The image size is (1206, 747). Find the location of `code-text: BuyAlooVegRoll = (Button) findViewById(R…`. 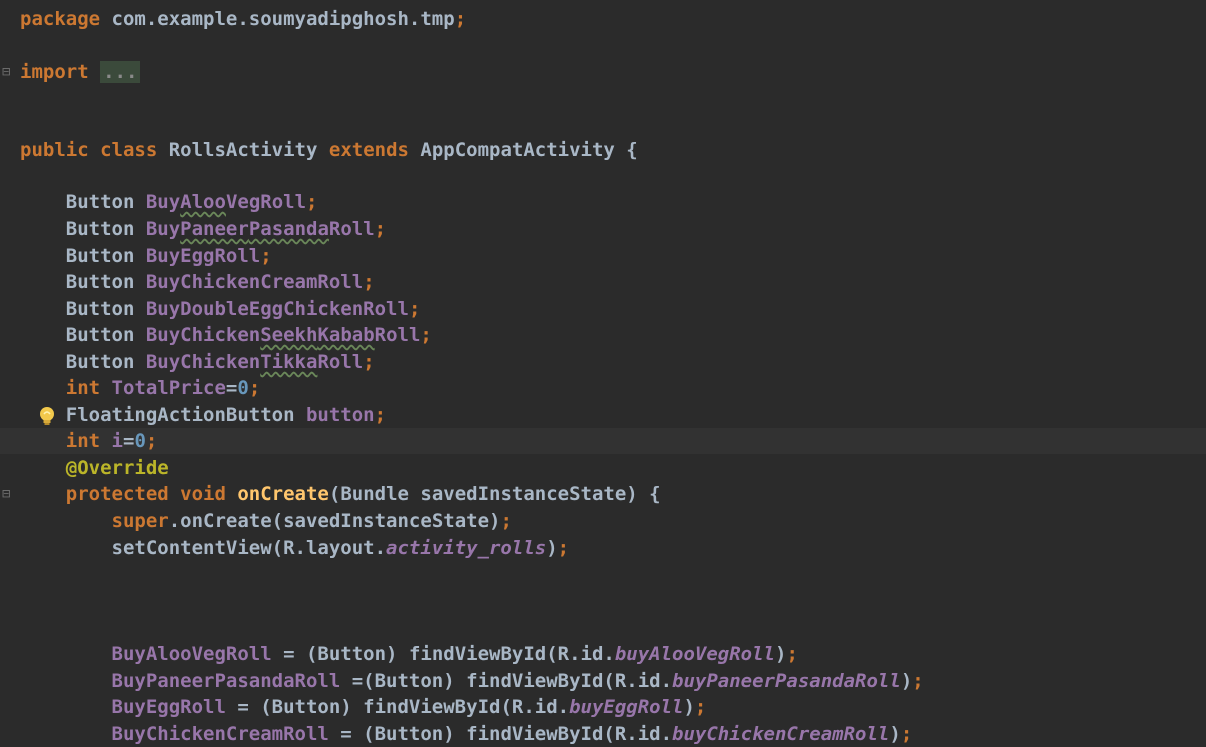

code-text: BuyAlooVegRoll = (Button) findViewById(R… is located at coordinates (409, 654).